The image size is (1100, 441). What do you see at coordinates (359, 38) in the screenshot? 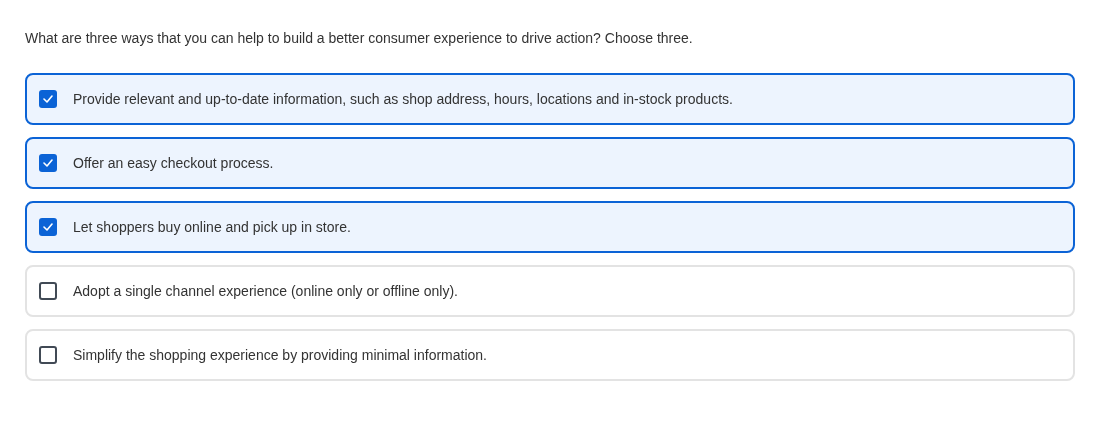
I see `question-text: What are three ways that you can help to build a better consumer experience to drive action? Choose three.` at bounding box center [359, 38].